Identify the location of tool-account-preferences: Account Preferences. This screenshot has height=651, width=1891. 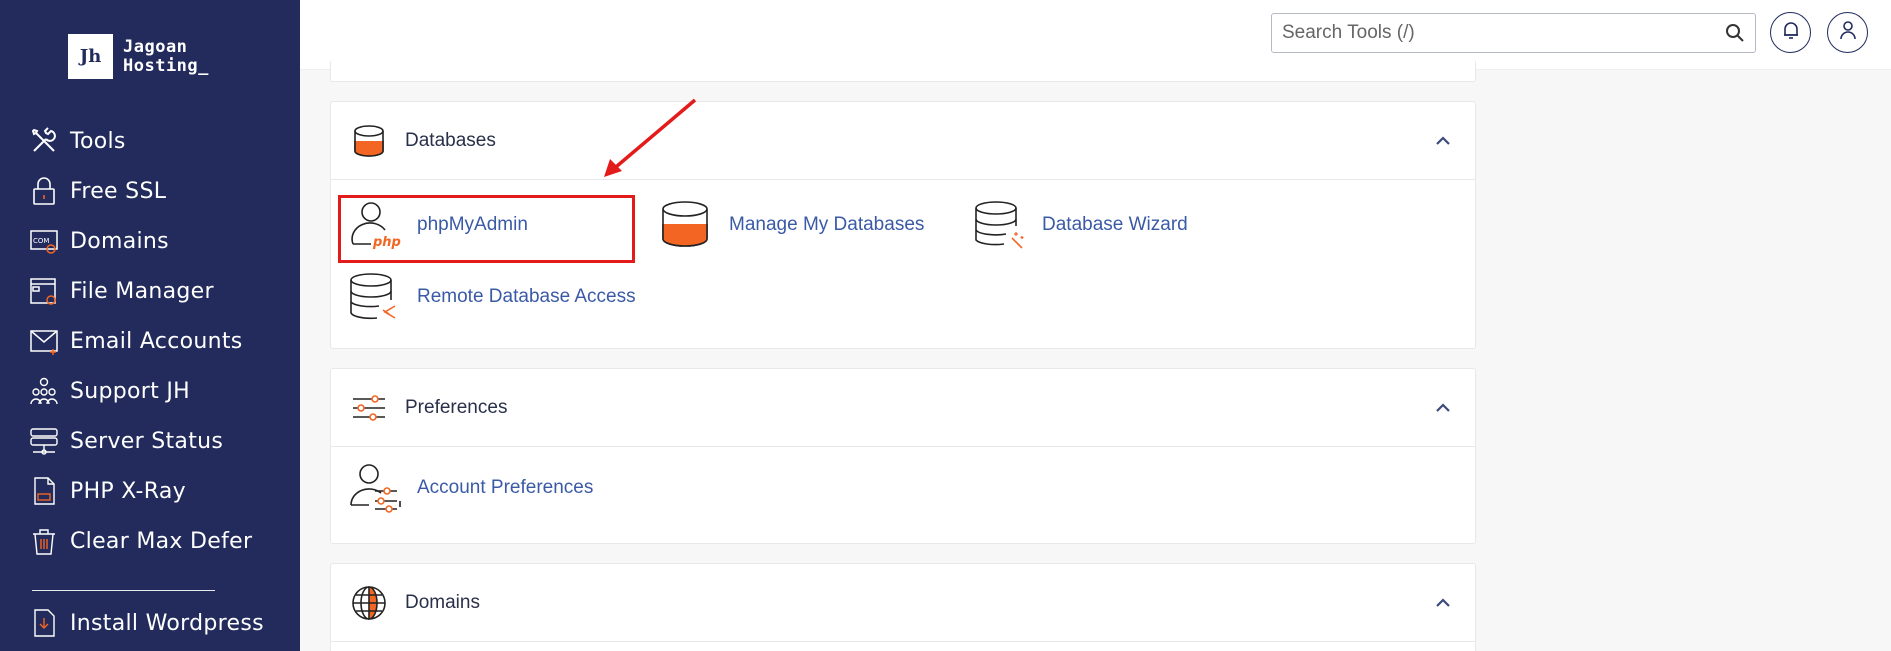
(470, 488).